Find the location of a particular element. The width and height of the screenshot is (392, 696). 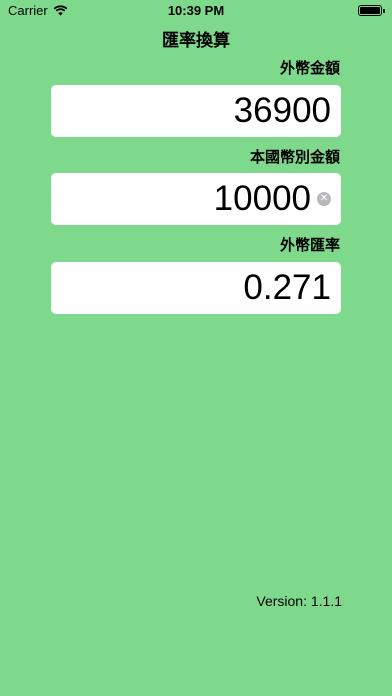

local-amount-label: 本國幣別金額 is located at coordinates (294, 157).